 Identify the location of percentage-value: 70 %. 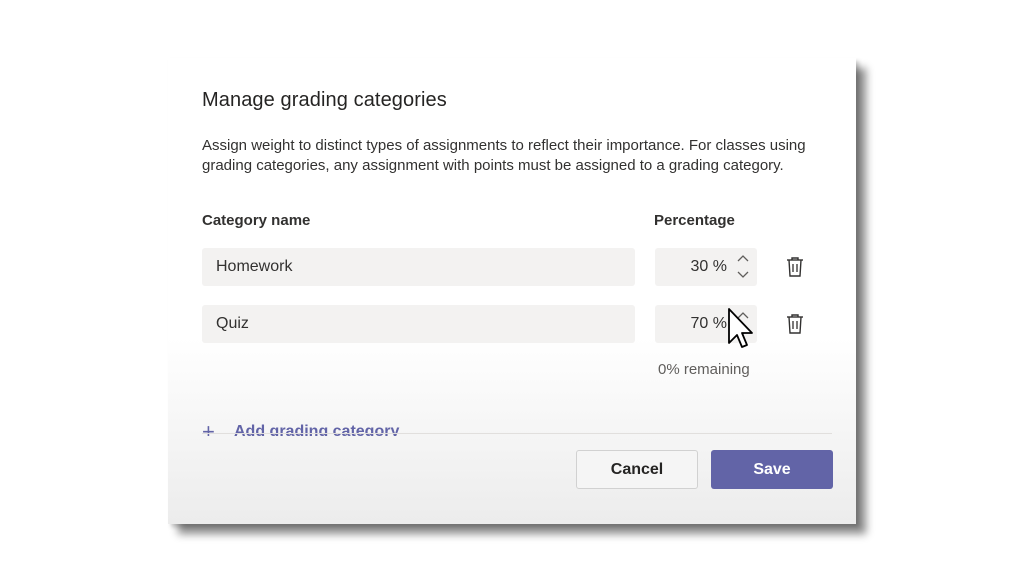
(708, 323).